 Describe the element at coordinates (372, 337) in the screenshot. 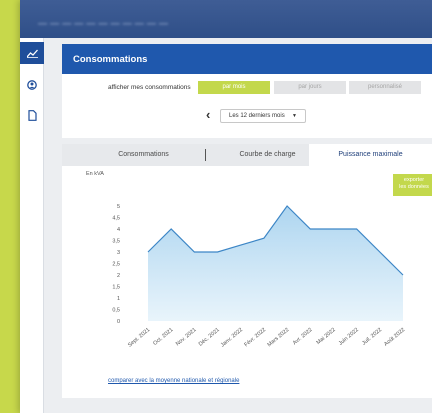

I see `x-tick-label: Juil. 2022` at that location.